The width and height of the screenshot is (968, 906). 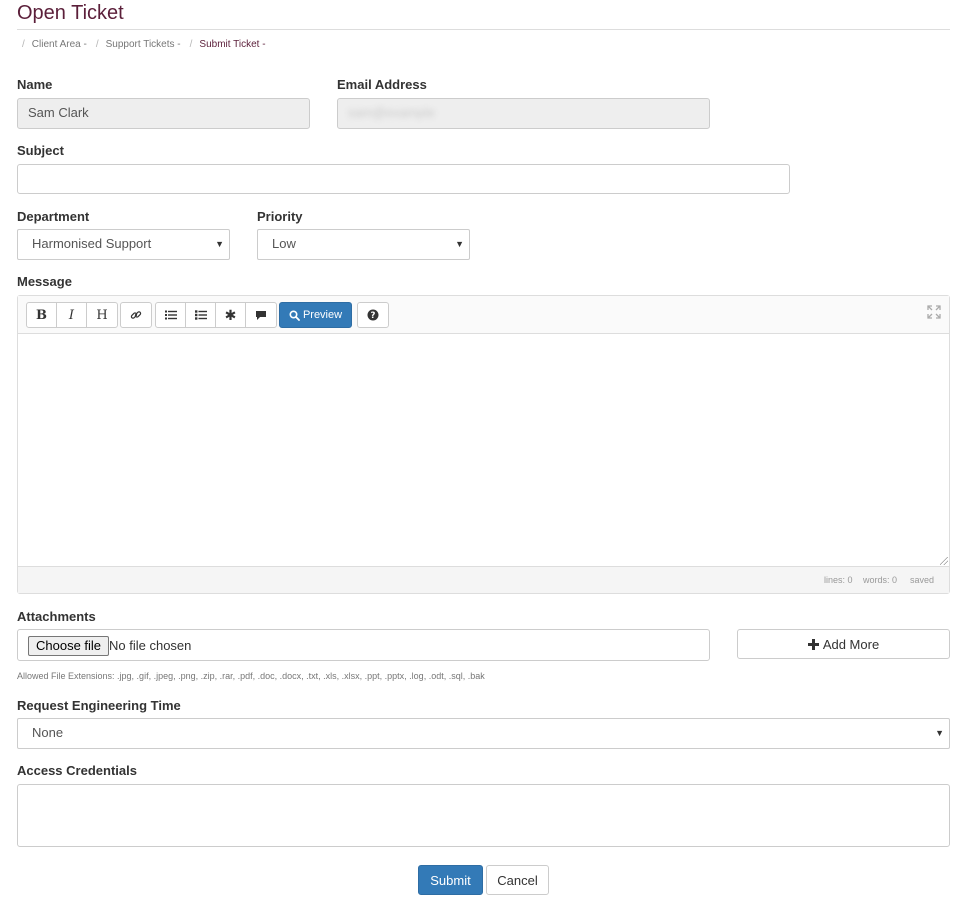 What do you see at coordinates (294, 315) in the screenshot?
I see `search-icon` at bounding box center [294, 315].